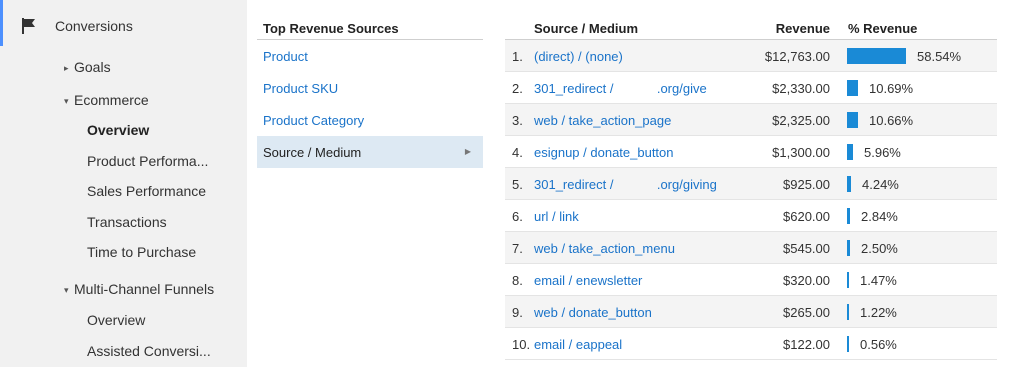 The height and width of the screenshot is (367, 1024). Describe the element at coordinates (878, 280) in the screenshot. I see `revenue-percent: 1.47%` at that location.